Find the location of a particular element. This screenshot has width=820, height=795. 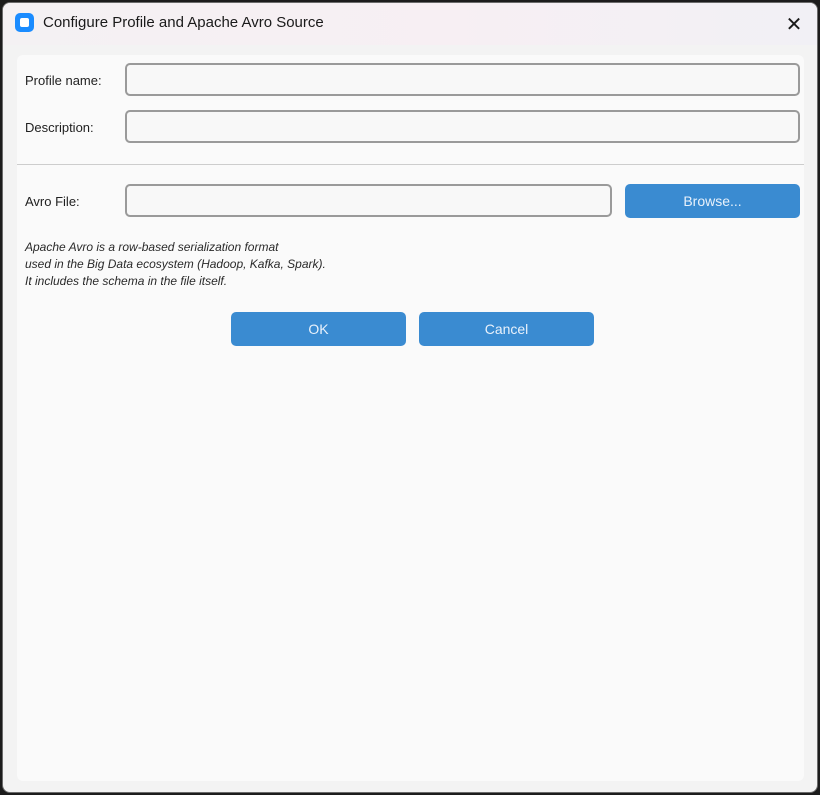

cancel-button: Cancel is located at coordinates (506, 329).